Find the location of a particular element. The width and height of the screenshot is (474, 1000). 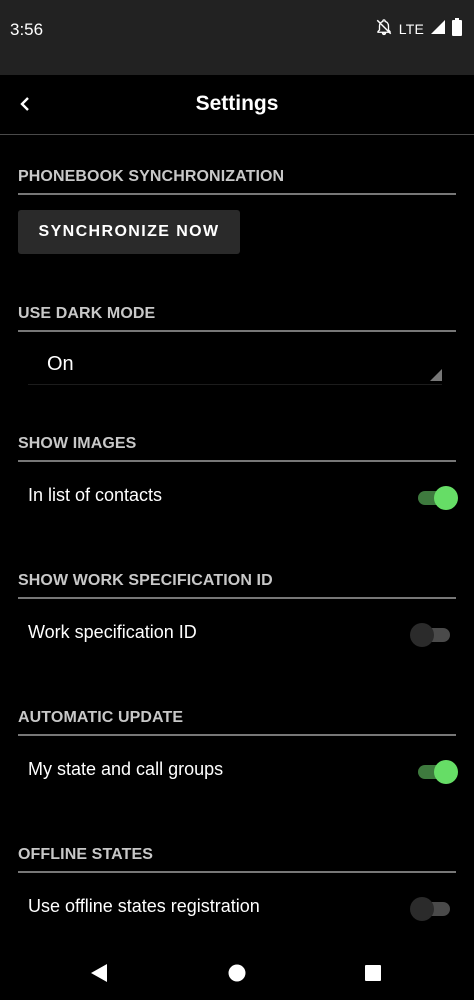

section-header: AUTOMATIC UPDATE is located at coordinates (237, 722).